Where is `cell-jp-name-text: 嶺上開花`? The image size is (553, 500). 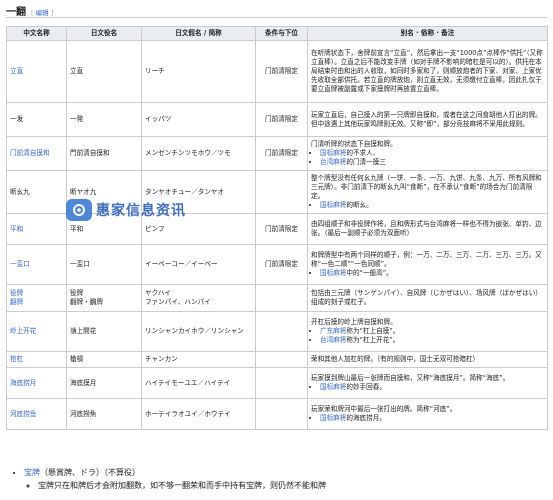 cell-jp-name-text: 嶺上開花 is located at coordinates (83, 331).